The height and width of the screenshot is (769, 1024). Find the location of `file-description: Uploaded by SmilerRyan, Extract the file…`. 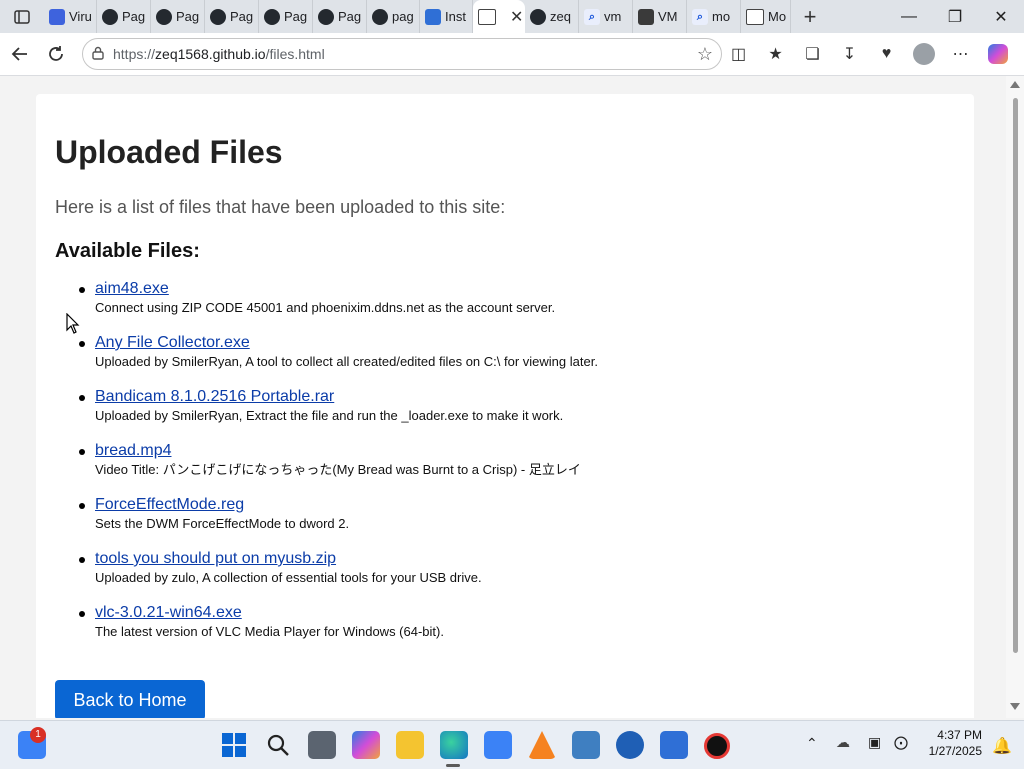

file-description: Uploaded by SmilerRyan, Extract the file… is located at coordinates (329, 415).